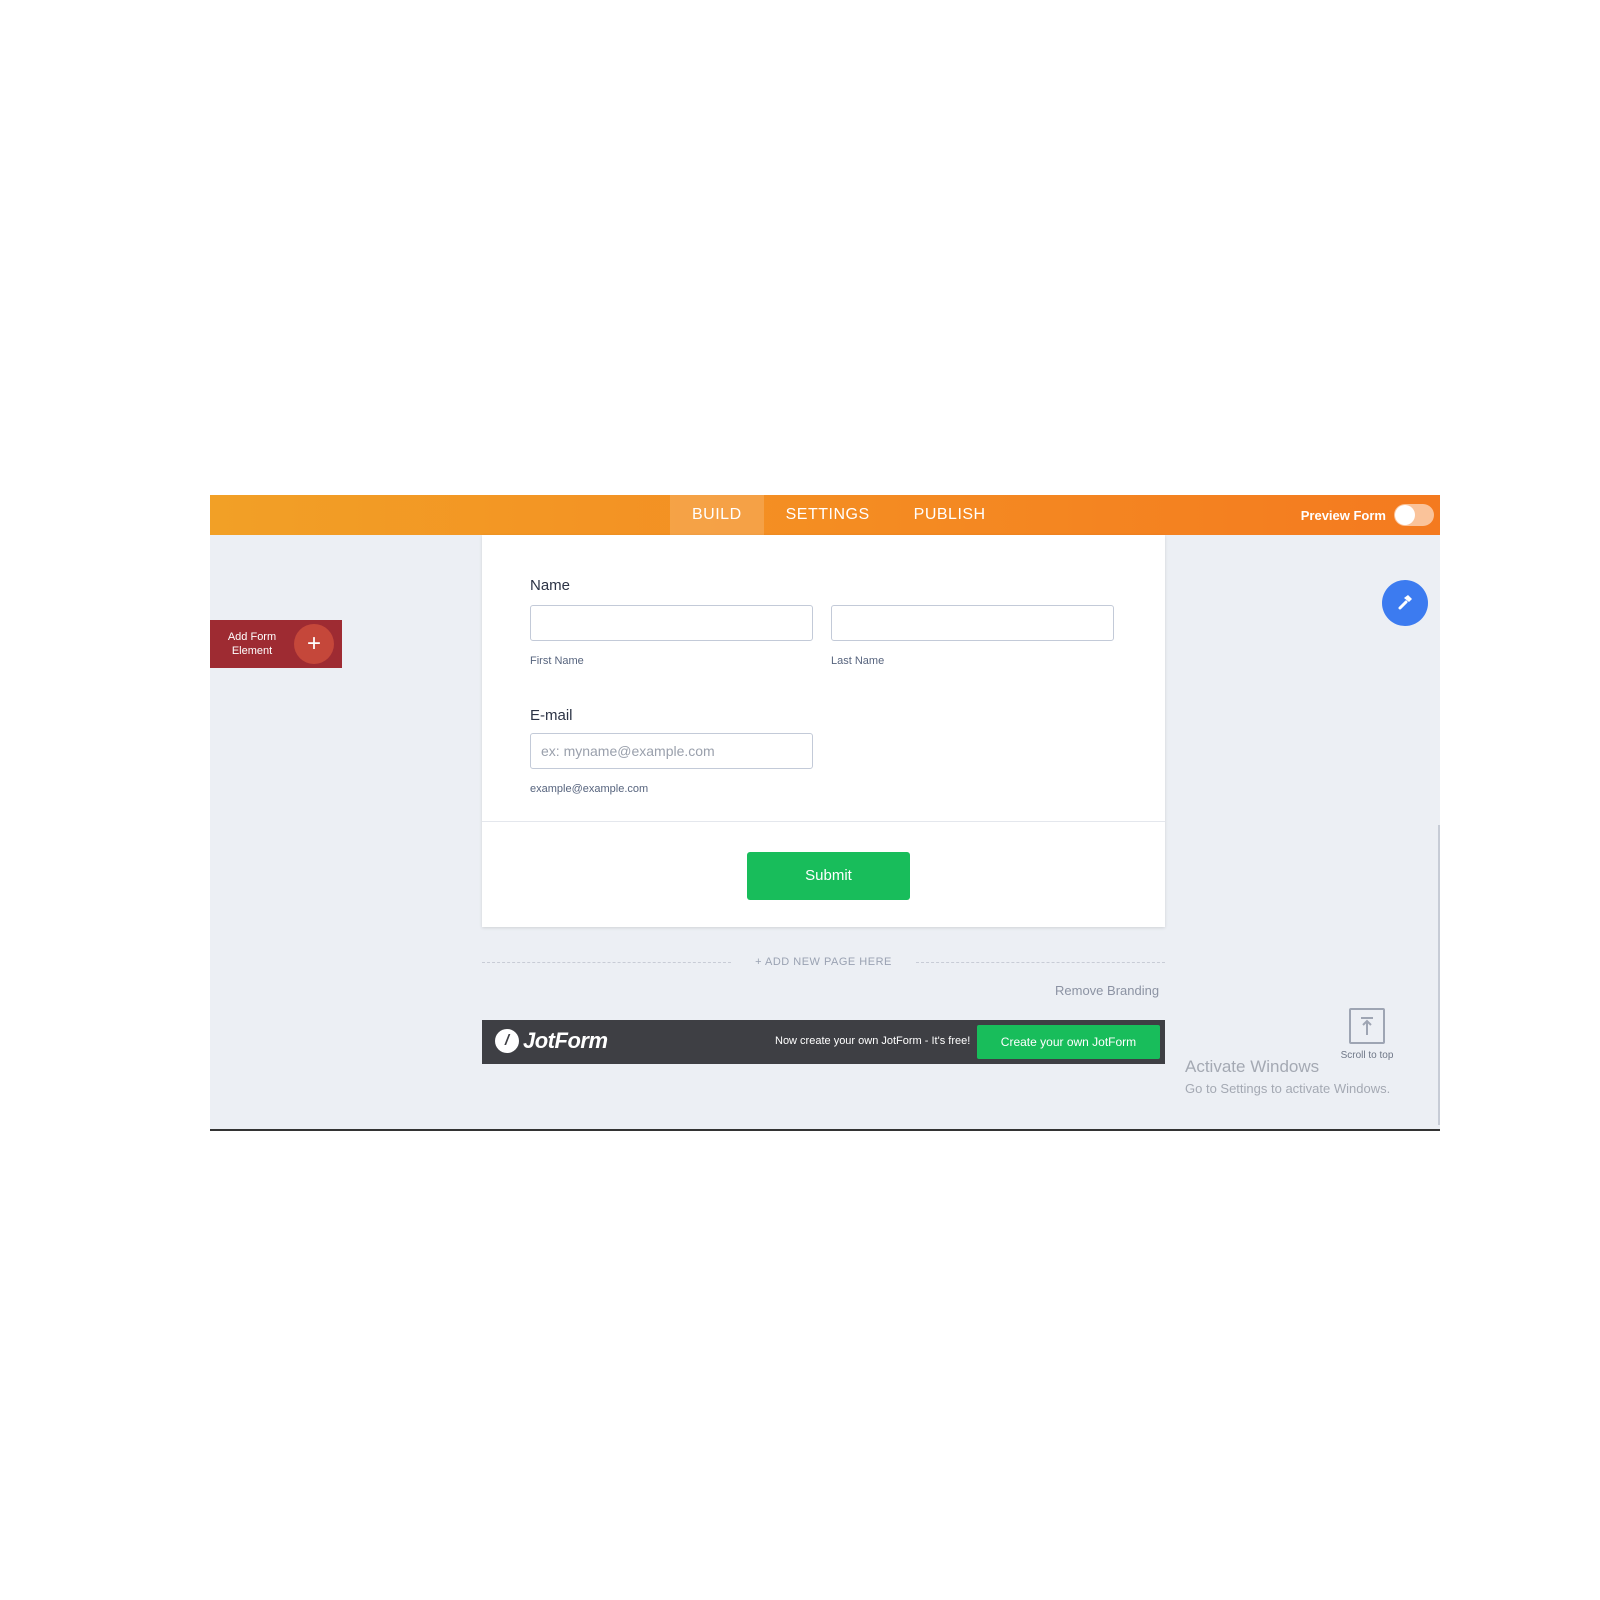  What do you see at coordinates (823, 821) in the screenshot?
I see `divider` at bounding box center [823, 821].